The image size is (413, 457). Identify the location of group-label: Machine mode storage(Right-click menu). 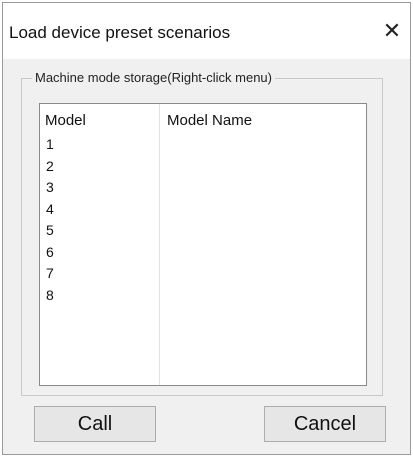
(153, 77).